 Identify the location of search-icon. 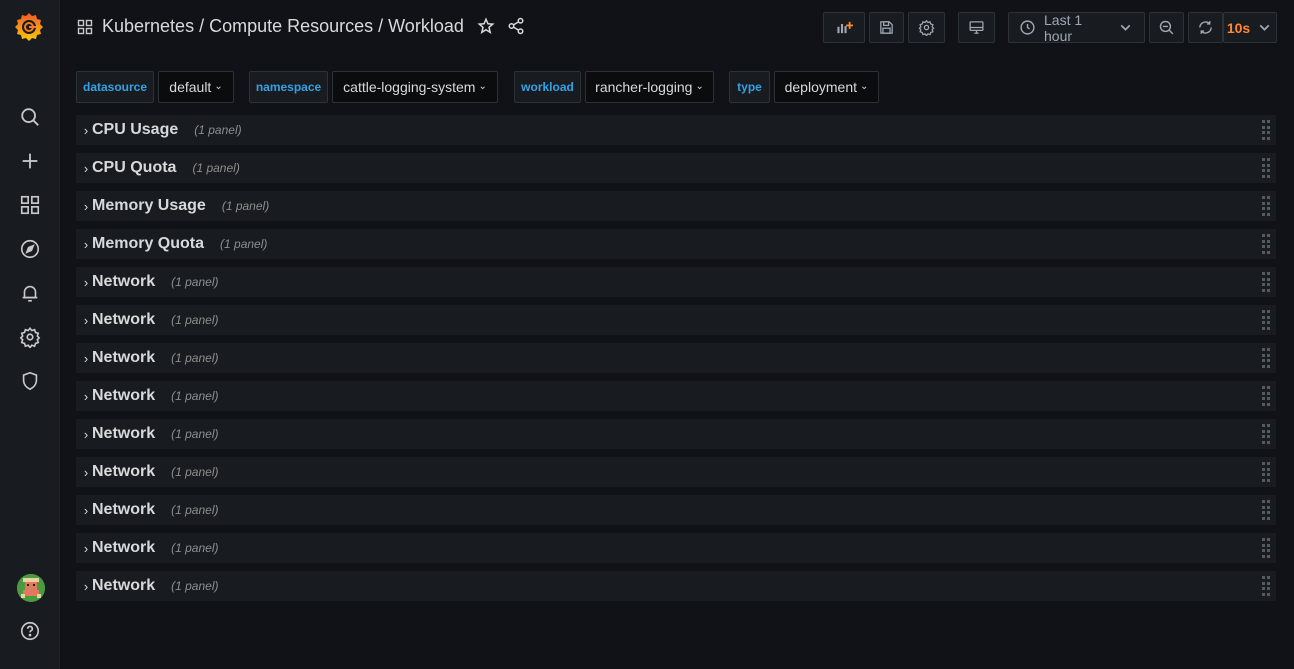
(30, 117).